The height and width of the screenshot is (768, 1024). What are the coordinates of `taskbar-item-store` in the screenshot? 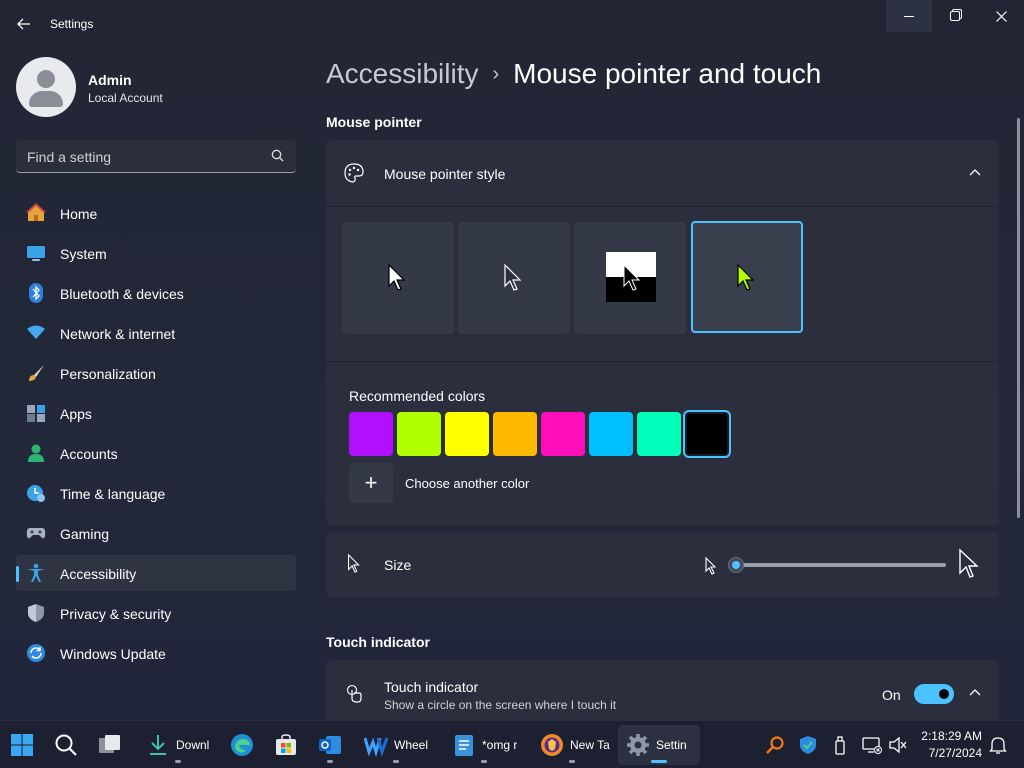 It's located at (286, 745).